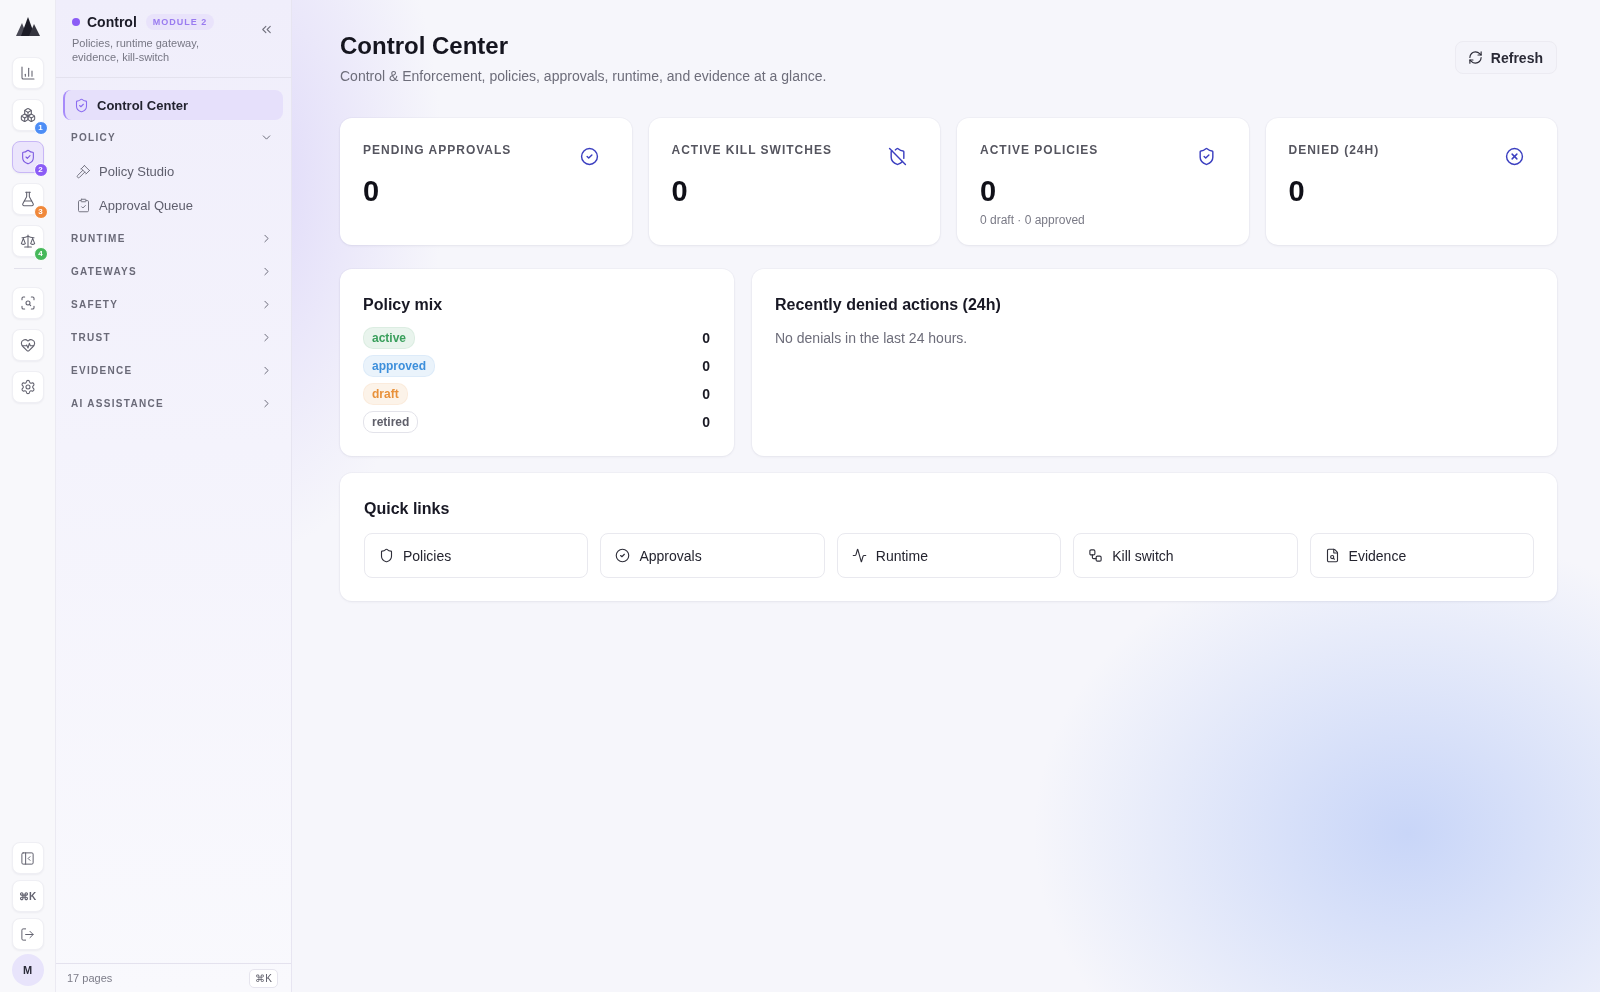 Image resolution: width=1600 pixels, height=992 pixels. I want to click on quick-link: Approvals, so click(712, 555).